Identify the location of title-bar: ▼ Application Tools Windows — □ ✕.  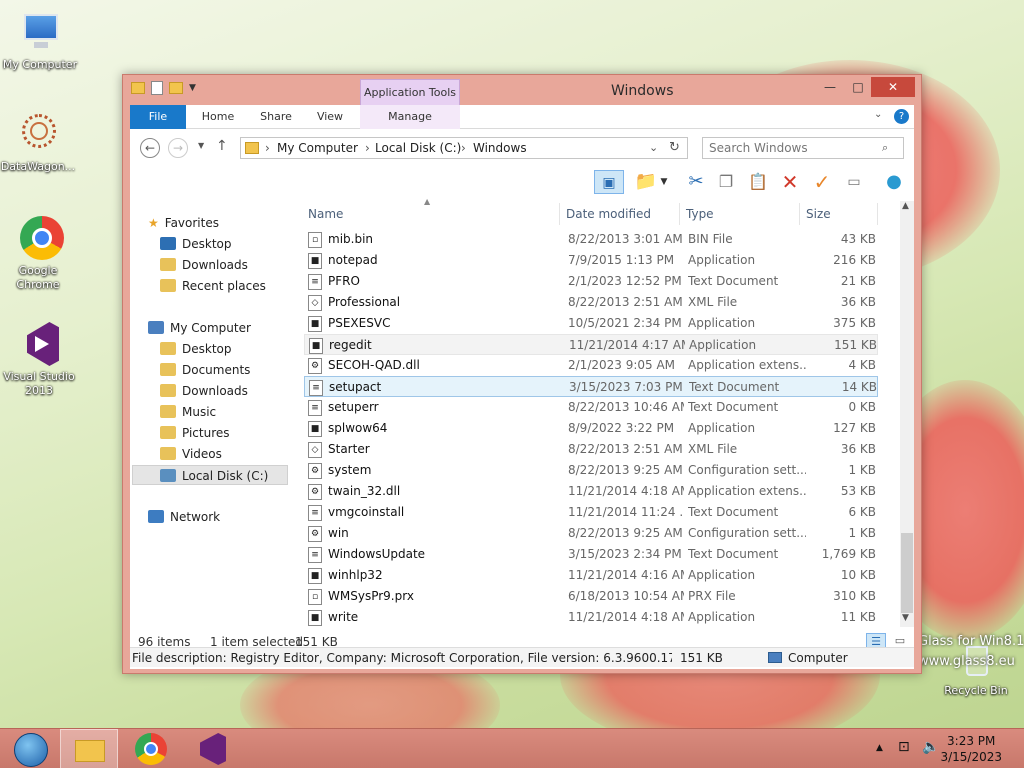
(522, 90).